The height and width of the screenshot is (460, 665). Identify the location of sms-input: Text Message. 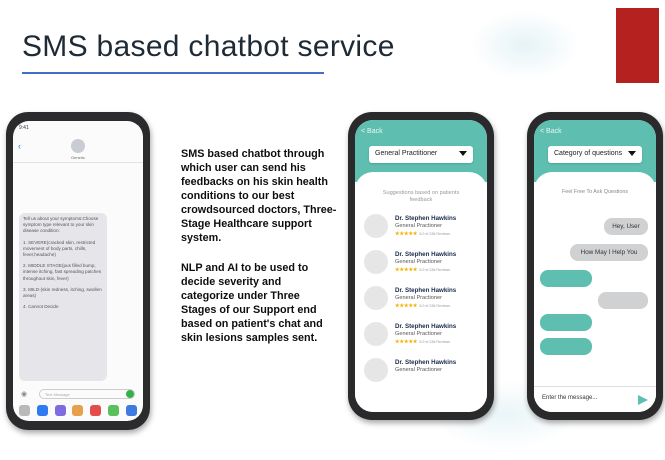
(87, 394).